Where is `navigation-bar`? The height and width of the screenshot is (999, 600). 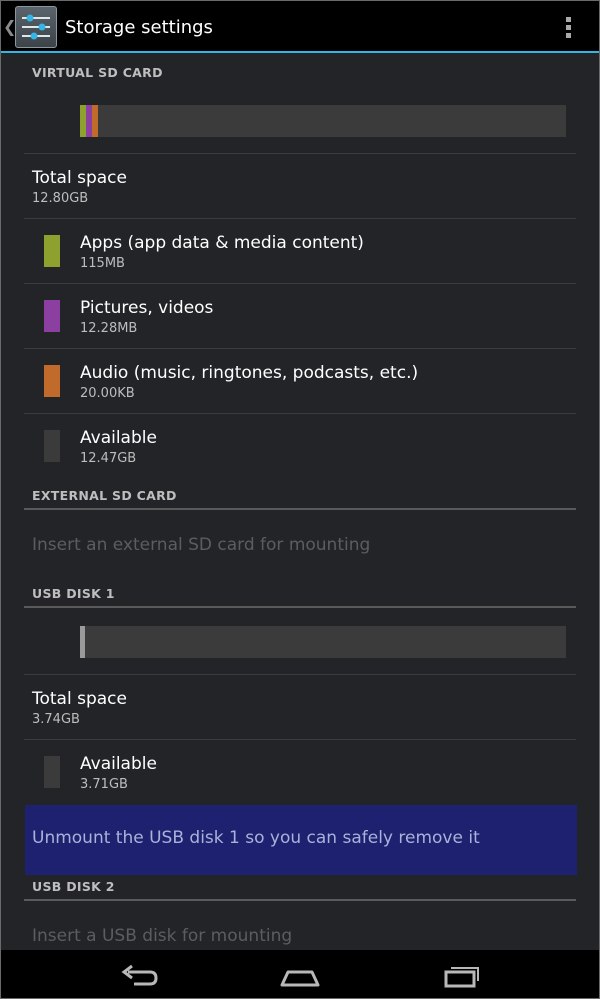 navigation-bar is located at coordinates (300, 974).